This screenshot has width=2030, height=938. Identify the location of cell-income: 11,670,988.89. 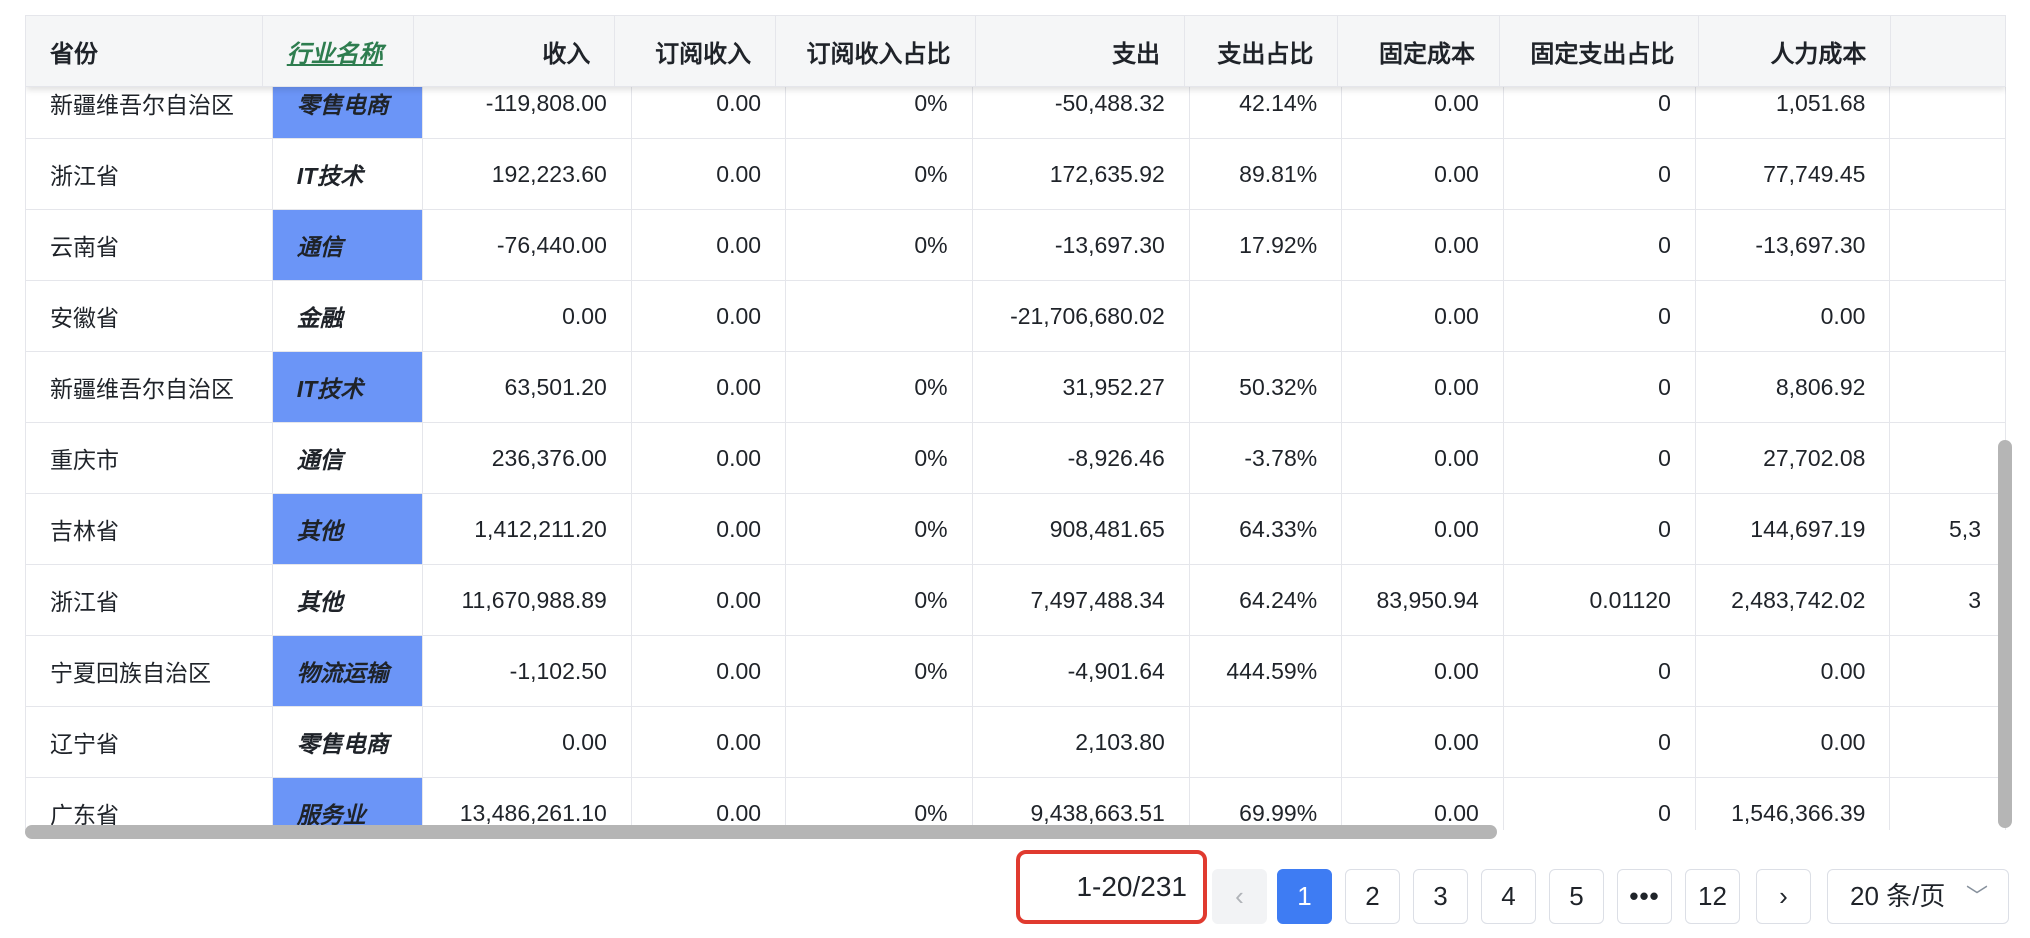
(527, 600).